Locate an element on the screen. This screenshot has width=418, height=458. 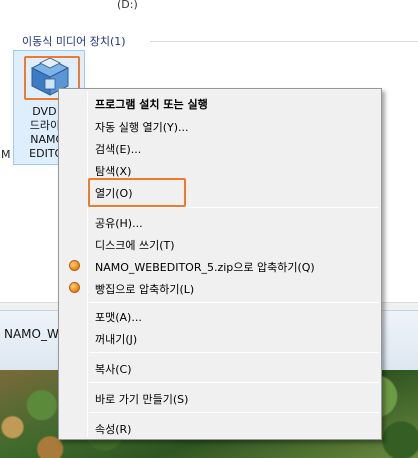
group-divider is located at coordinates (284, 41).